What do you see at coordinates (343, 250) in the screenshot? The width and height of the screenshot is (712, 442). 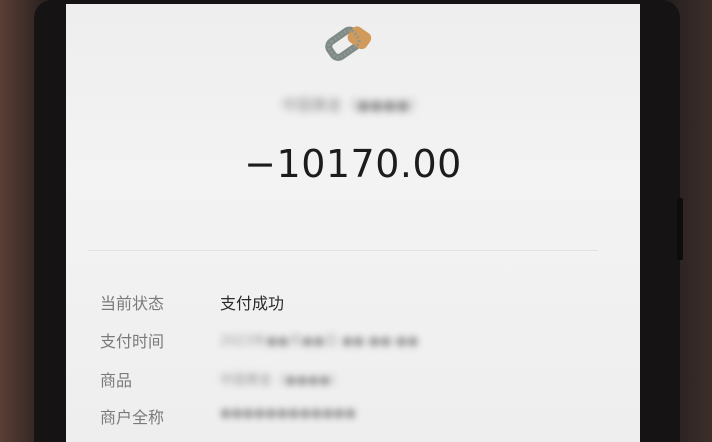 I see `divider` at bounding box center [343, 250].